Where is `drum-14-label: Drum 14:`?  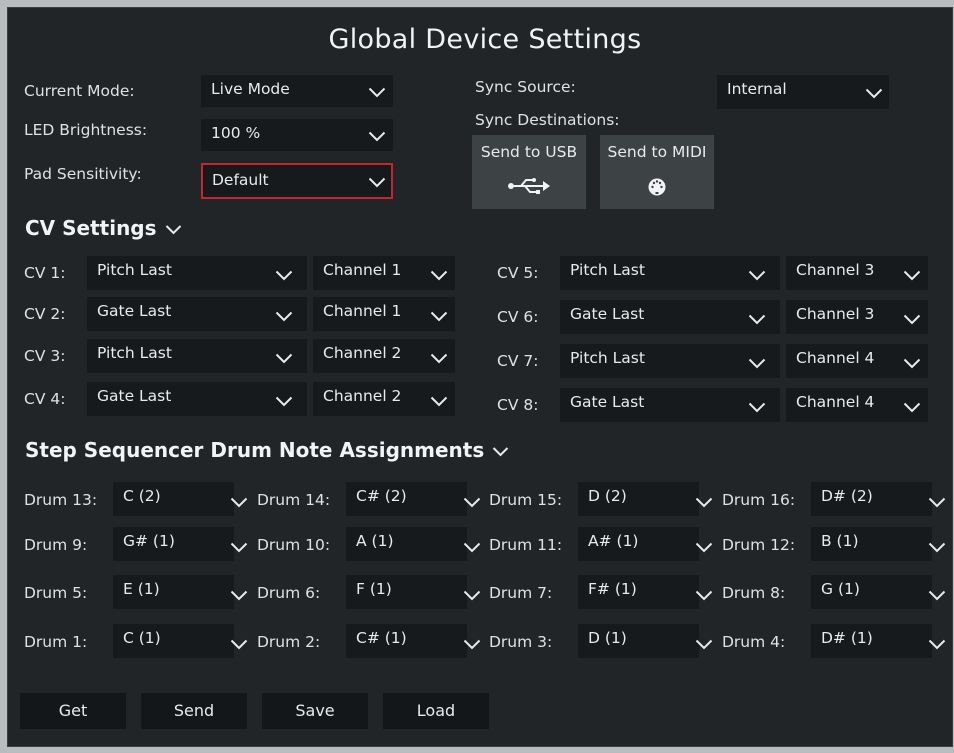
drum-14-label: Drum 14: is located at coordinates (294, 500).